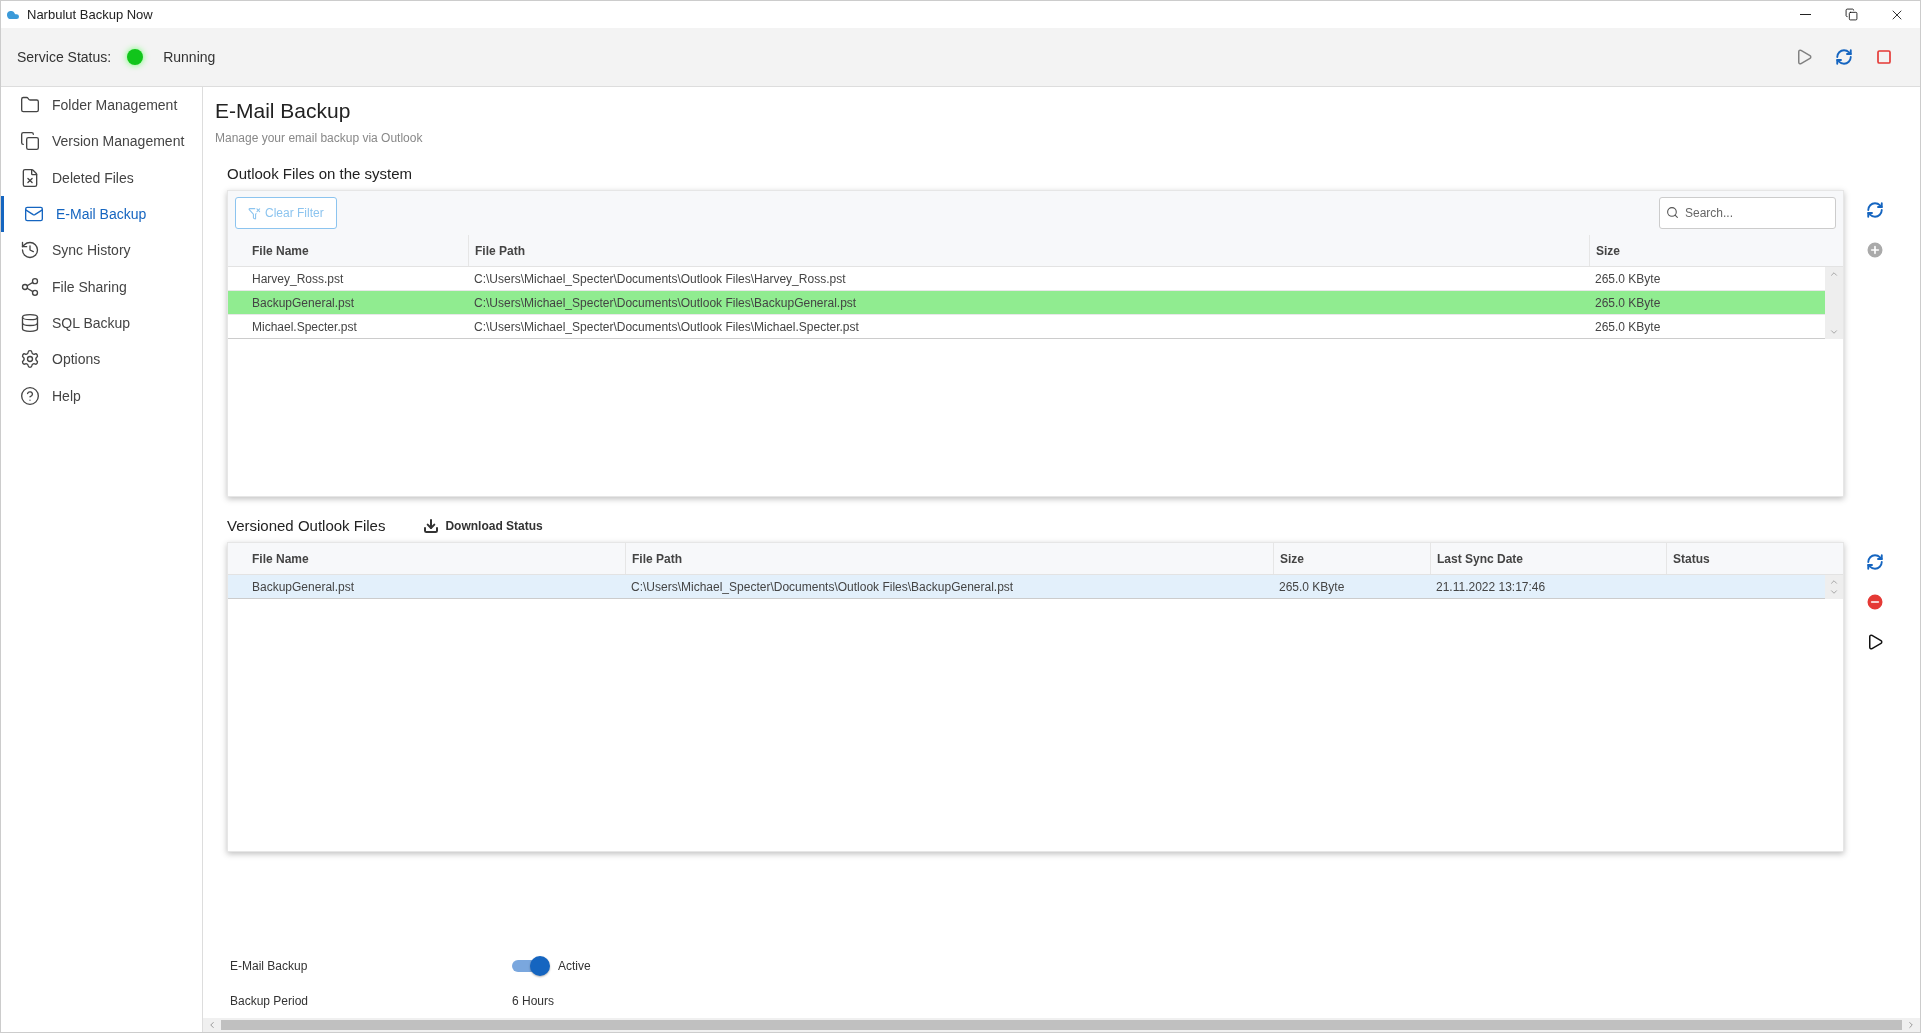  What do you see at coordinates (101, 250) in the screenshot?
I see `sidebar-item: Sync History` at bounding box center [101, 250].